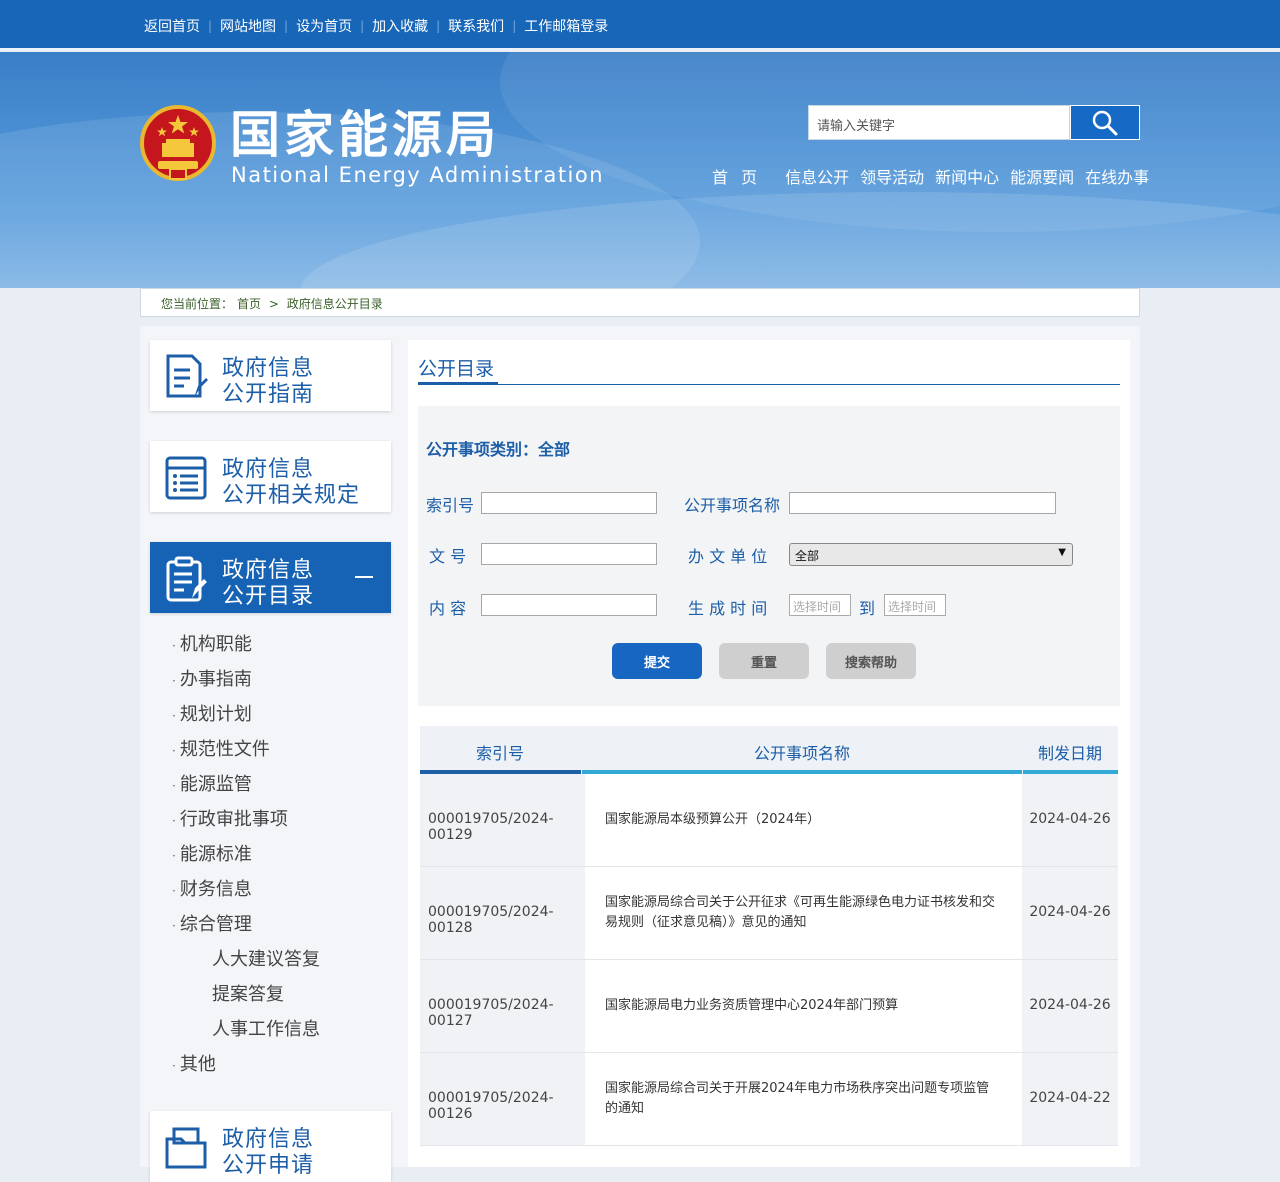 The image size is (1280, 1182). I want to click on name-input, so click(922, 503).